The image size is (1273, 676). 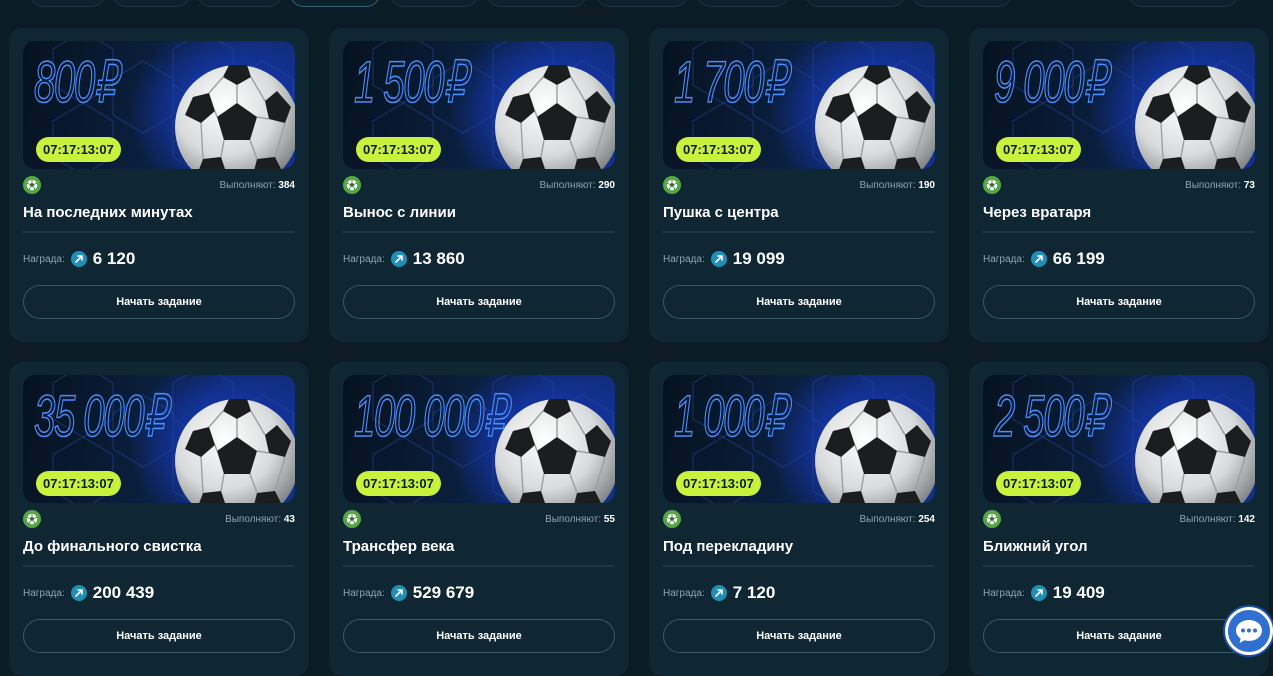 What do you see at coordinates (728, 546) in the screenshot?
I see `task-title: Под перекладину` at bounding box center [728, 546].